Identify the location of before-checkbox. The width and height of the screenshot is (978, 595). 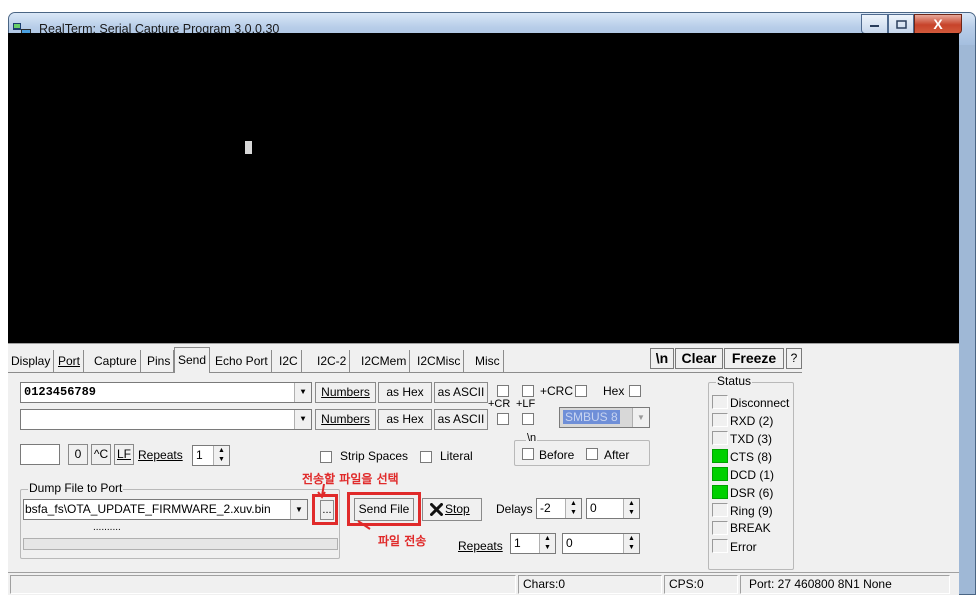
(528, 454).